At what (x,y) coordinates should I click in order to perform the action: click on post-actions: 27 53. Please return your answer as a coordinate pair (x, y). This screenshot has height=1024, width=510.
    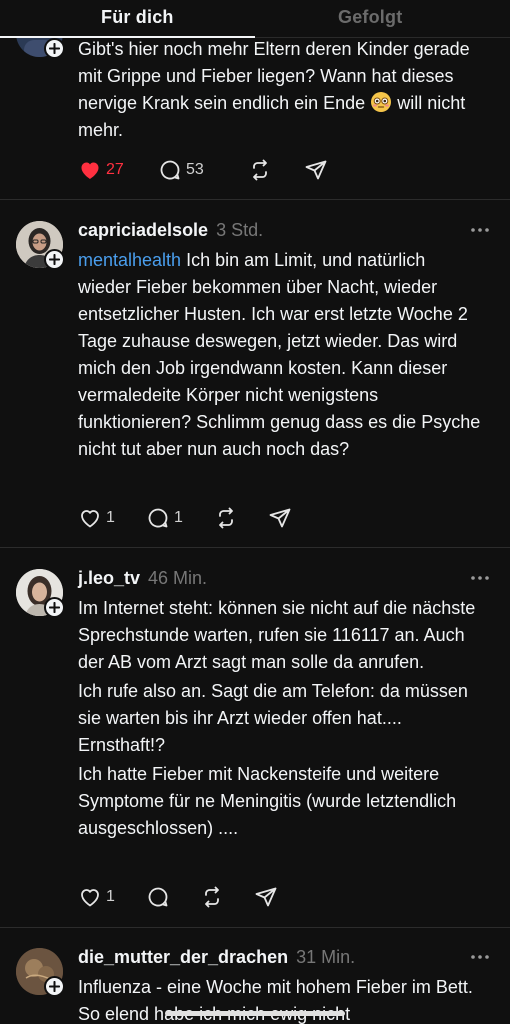
    Looking at the image, I should click on (203, 170).